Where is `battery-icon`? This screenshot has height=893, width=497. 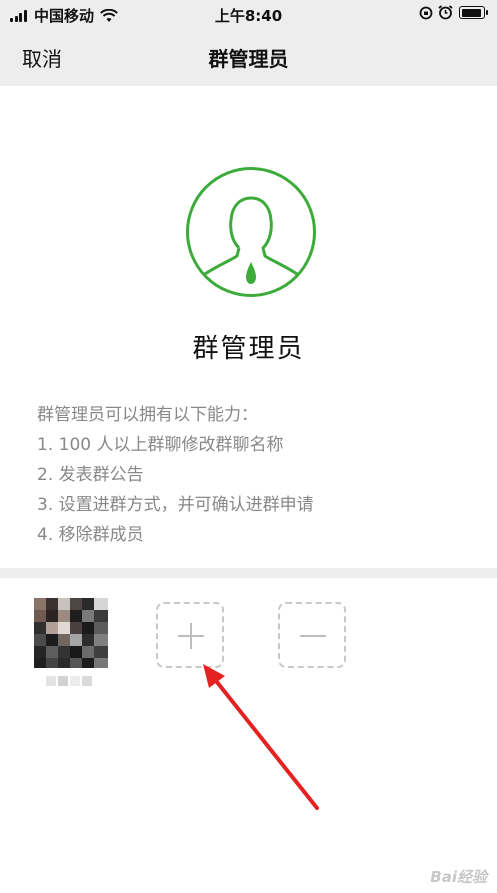
battery-icon is located at coordinates (473, 12).